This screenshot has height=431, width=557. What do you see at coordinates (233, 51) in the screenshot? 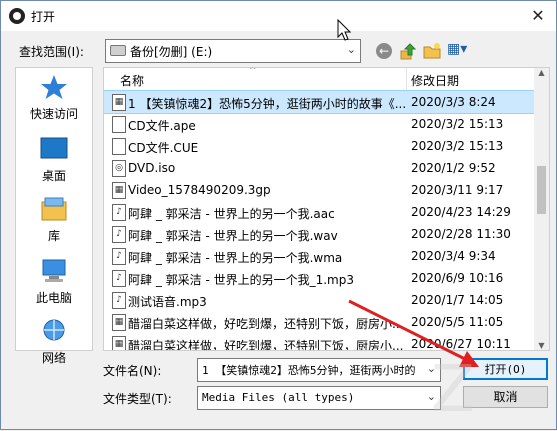
I see `lookin-select: 备份[勿删] (E:) ⌄` at bounding box center [233, 51].